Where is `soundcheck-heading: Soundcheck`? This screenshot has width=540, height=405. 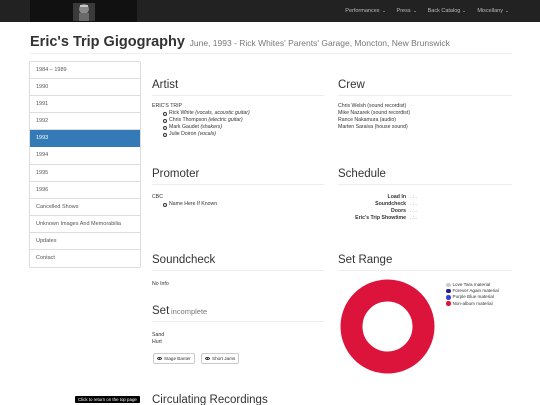
soundcheck-heading: Soundcheck is located at coordinates (184, 260).